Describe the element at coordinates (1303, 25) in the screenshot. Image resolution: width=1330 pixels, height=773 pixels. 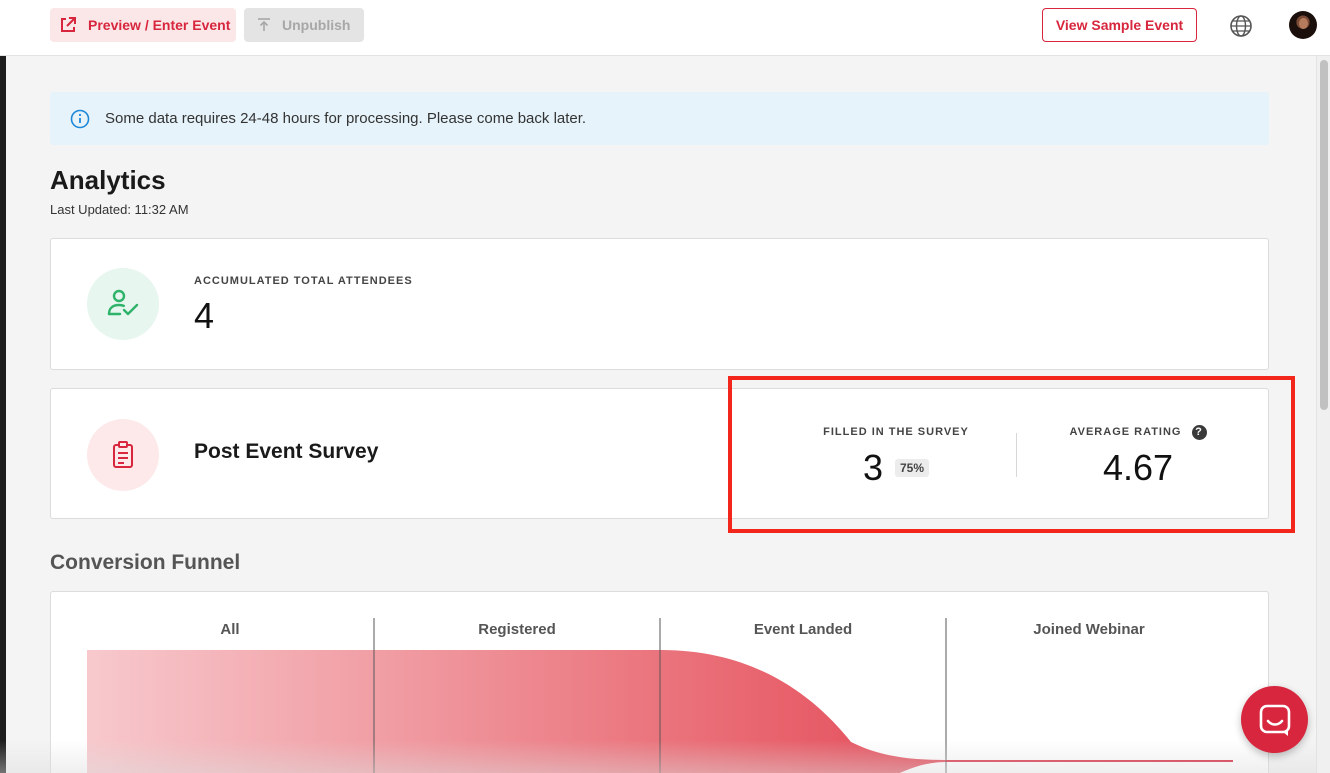
I see `user-avatar` at that location.